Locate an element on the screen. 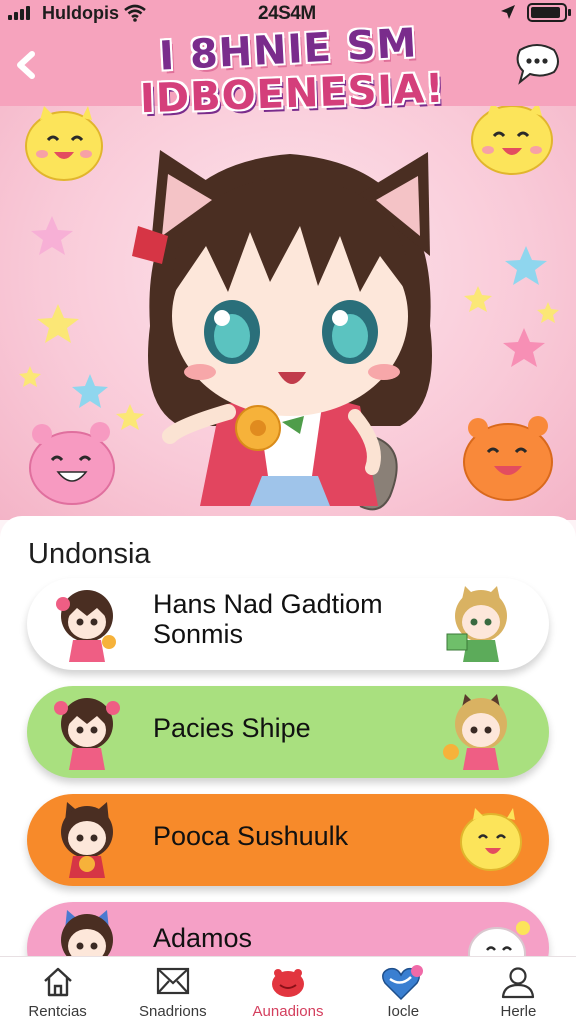 Image resolution: width=576 pixels, height=1024 pixels. nav-item-snadrions: Snadrions is located at coordinates (172, 990).